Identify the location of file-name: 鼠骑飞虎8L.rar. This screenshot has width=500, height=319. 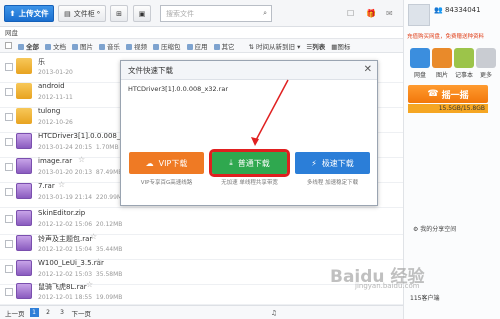
(62, 287).